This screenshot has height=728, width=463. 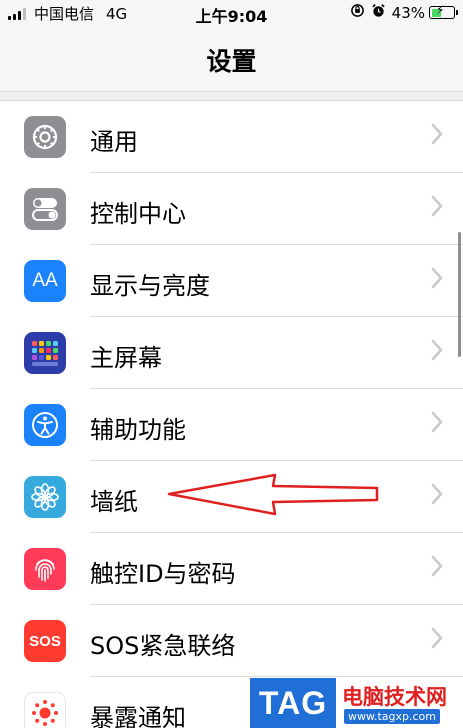 I want to click on settings-item-emergency-sos: SOS SOS紧急联络, so click(x=231, y=641).